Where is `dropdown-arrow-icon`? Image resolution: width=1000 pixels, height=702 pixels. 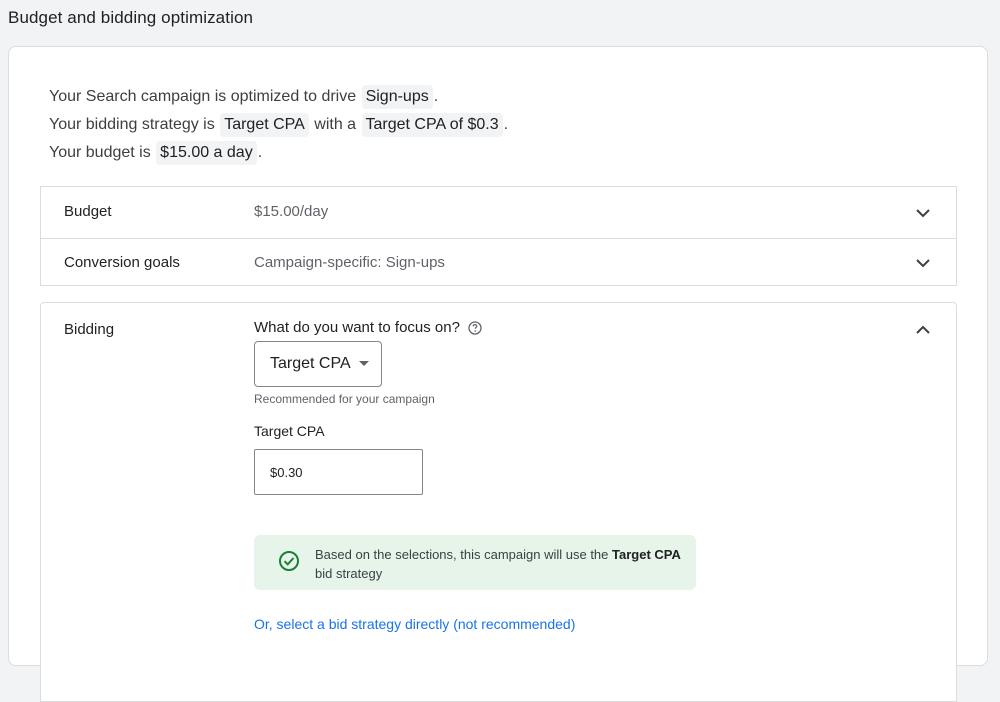
dropdown-arrow-icon is located at coordinates (363, 363).